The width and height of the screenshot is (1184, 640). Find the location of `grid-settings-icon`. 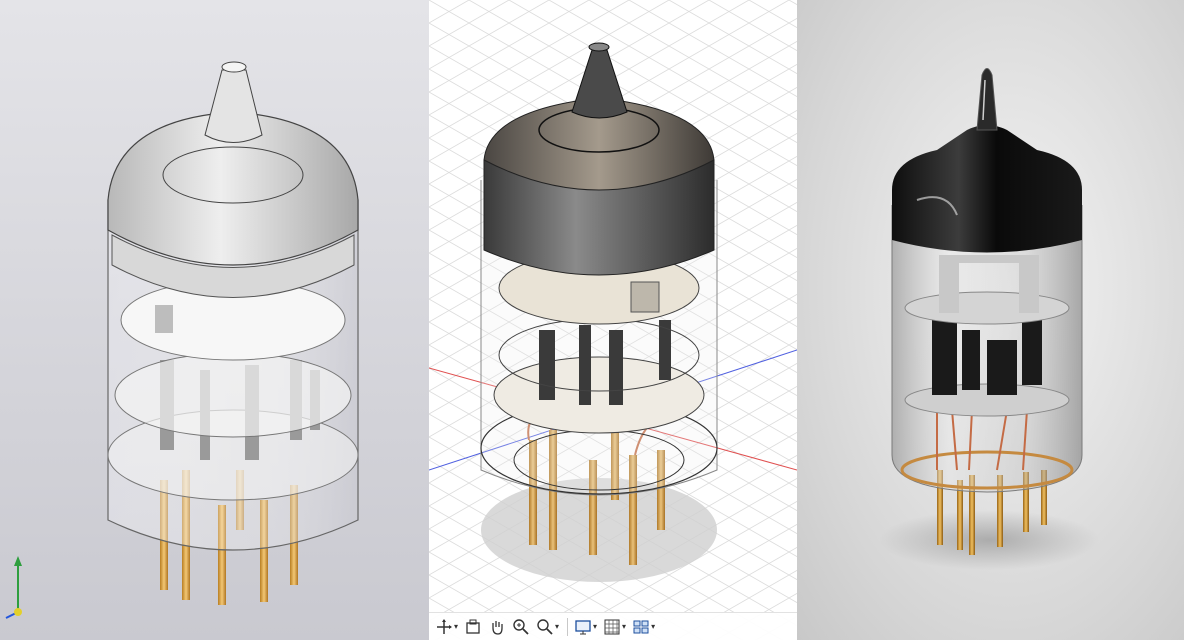

grid-settings-icon is located at coordinates (612, 626).